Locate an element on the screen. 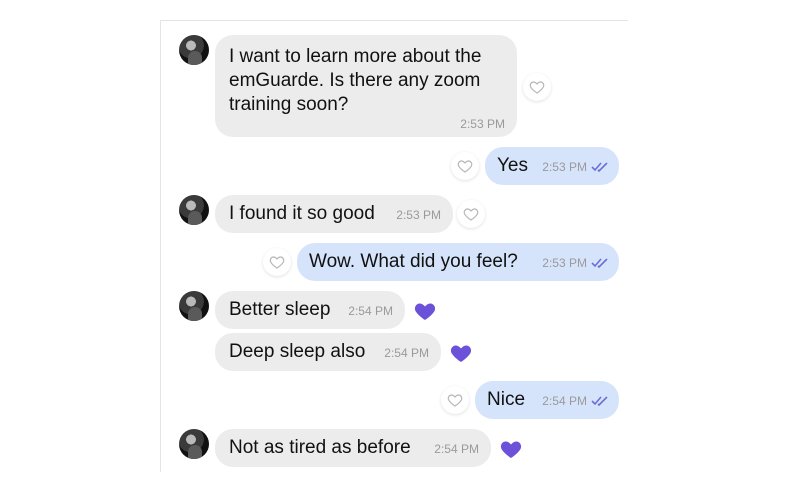 The width and height of the screenshot is (788, 492). message-text: Wow. What did you feel? is located at coordinates (413, 261).